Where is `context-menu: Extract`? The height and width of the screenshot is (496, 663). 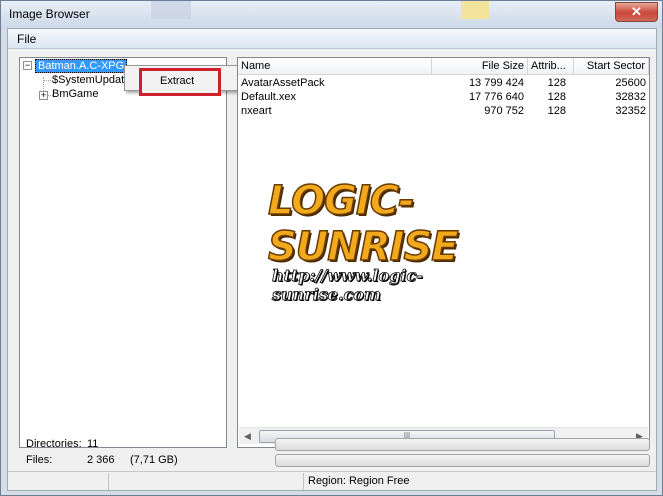 context-menu: Extract is located at coordinates (183, 80).